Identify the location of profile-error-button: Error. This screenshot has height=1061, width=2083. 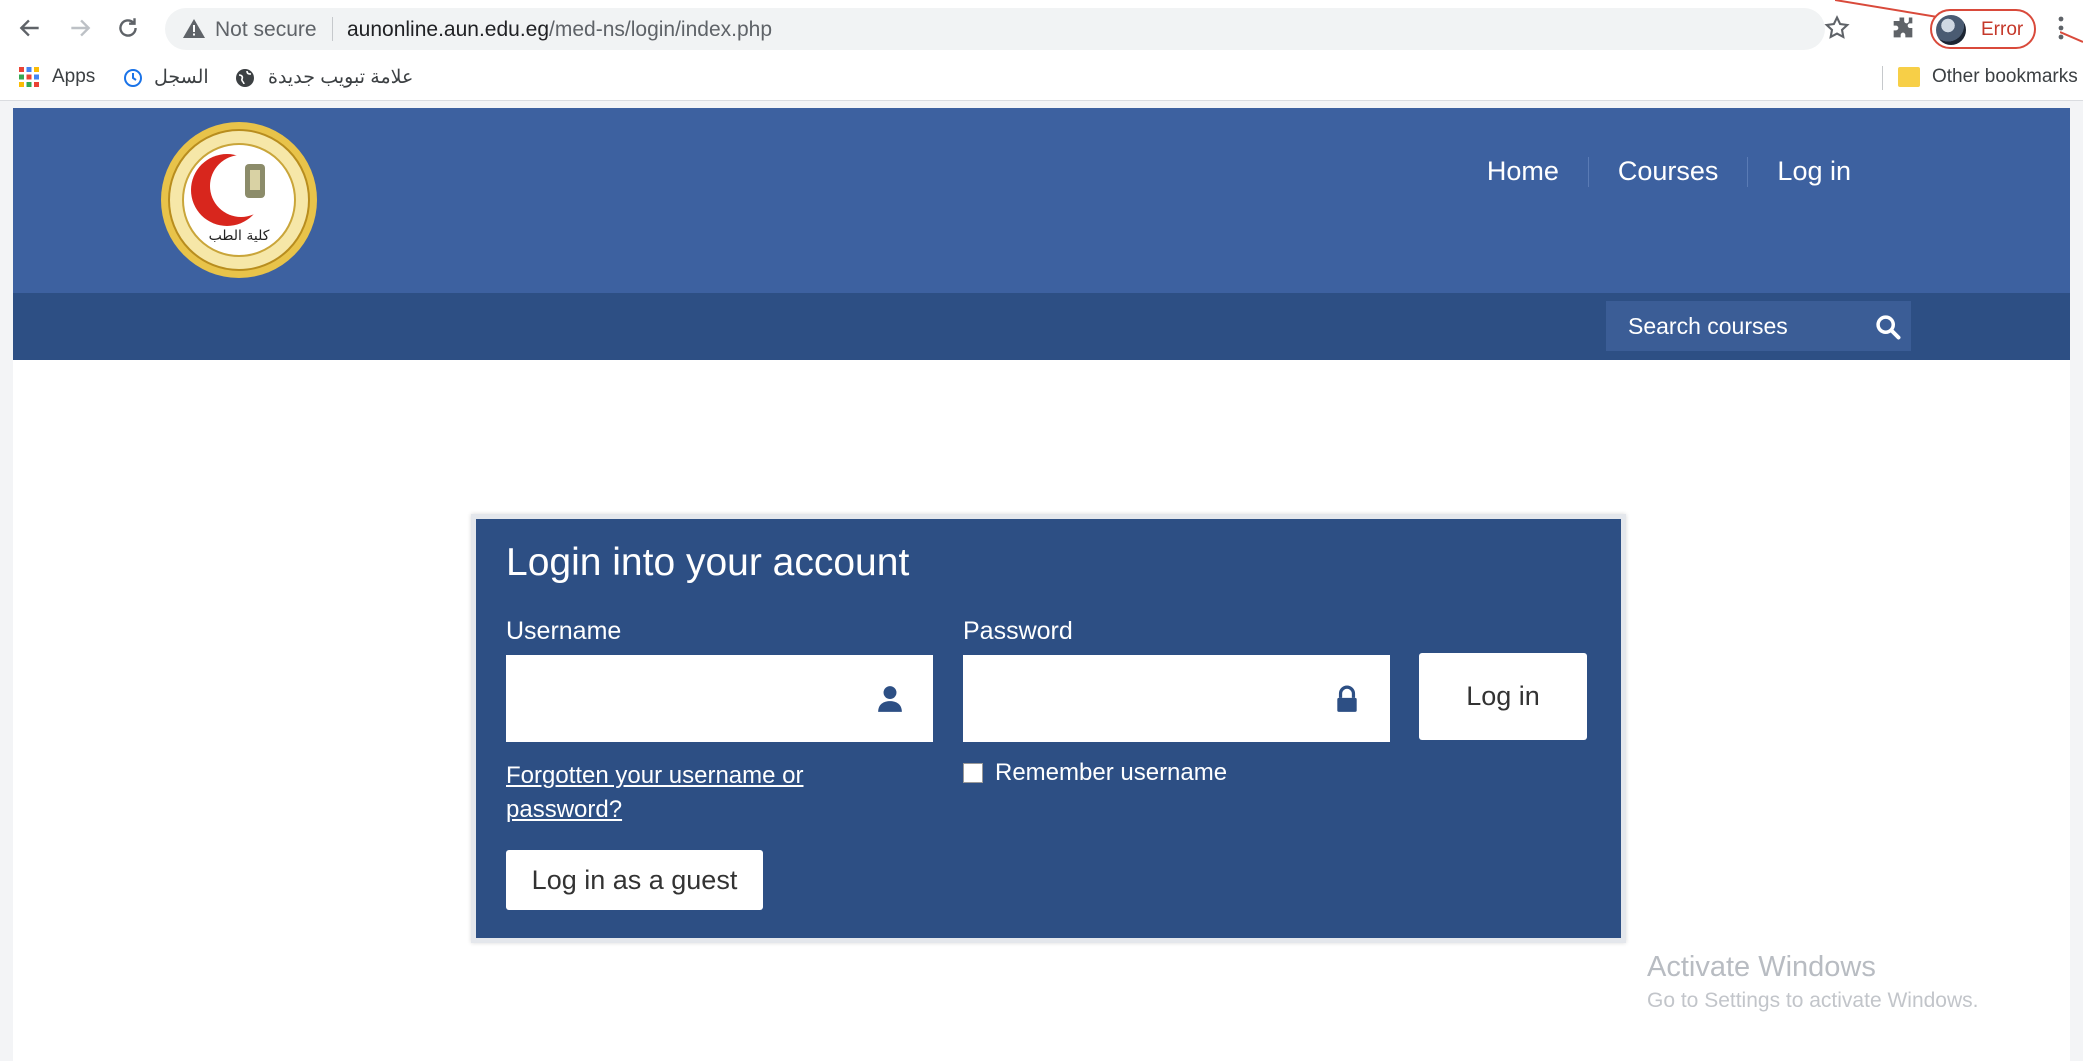
(1983, 29).